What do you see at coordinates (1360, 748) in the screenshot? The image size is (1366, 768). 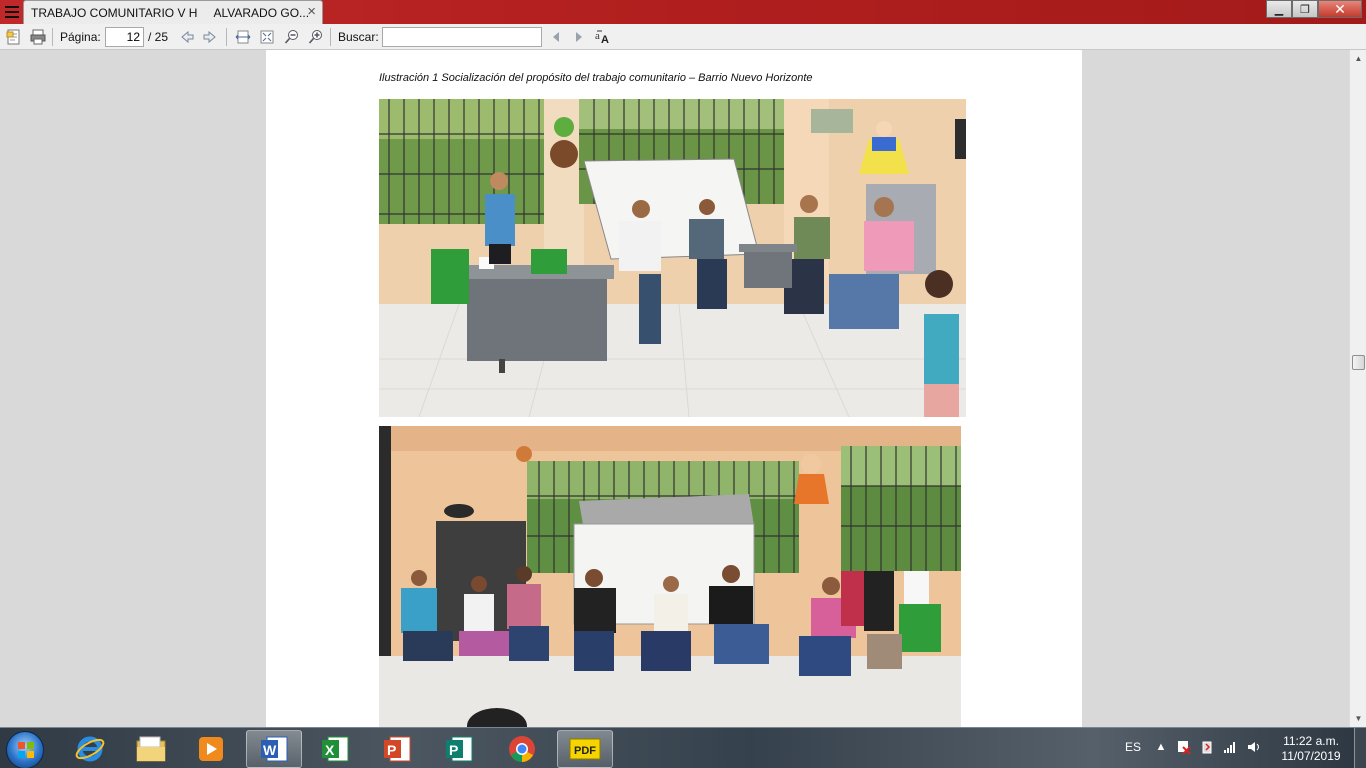 I see `show-desktop-button` at bounding box center [1360, 748].